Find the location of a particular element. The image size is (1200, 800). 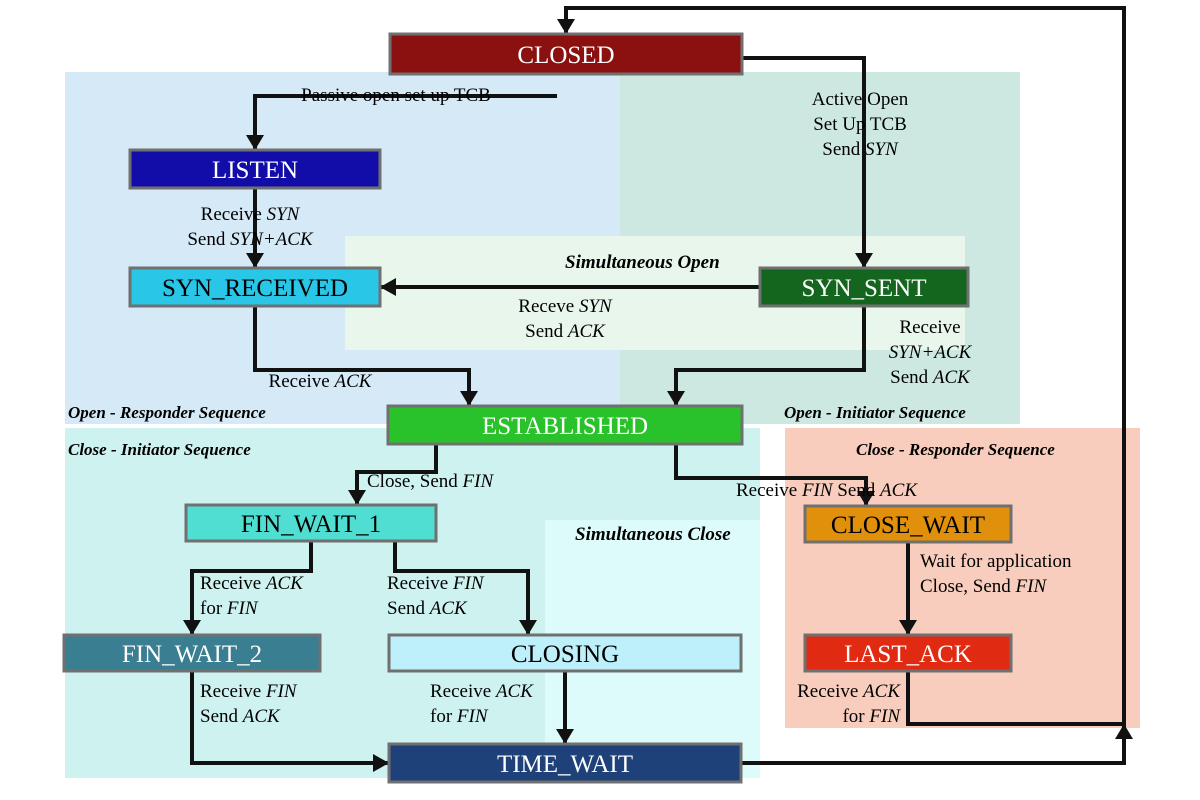

state-label-close-wait: CLOSE_WAIT is located at coordinates (908, 525).